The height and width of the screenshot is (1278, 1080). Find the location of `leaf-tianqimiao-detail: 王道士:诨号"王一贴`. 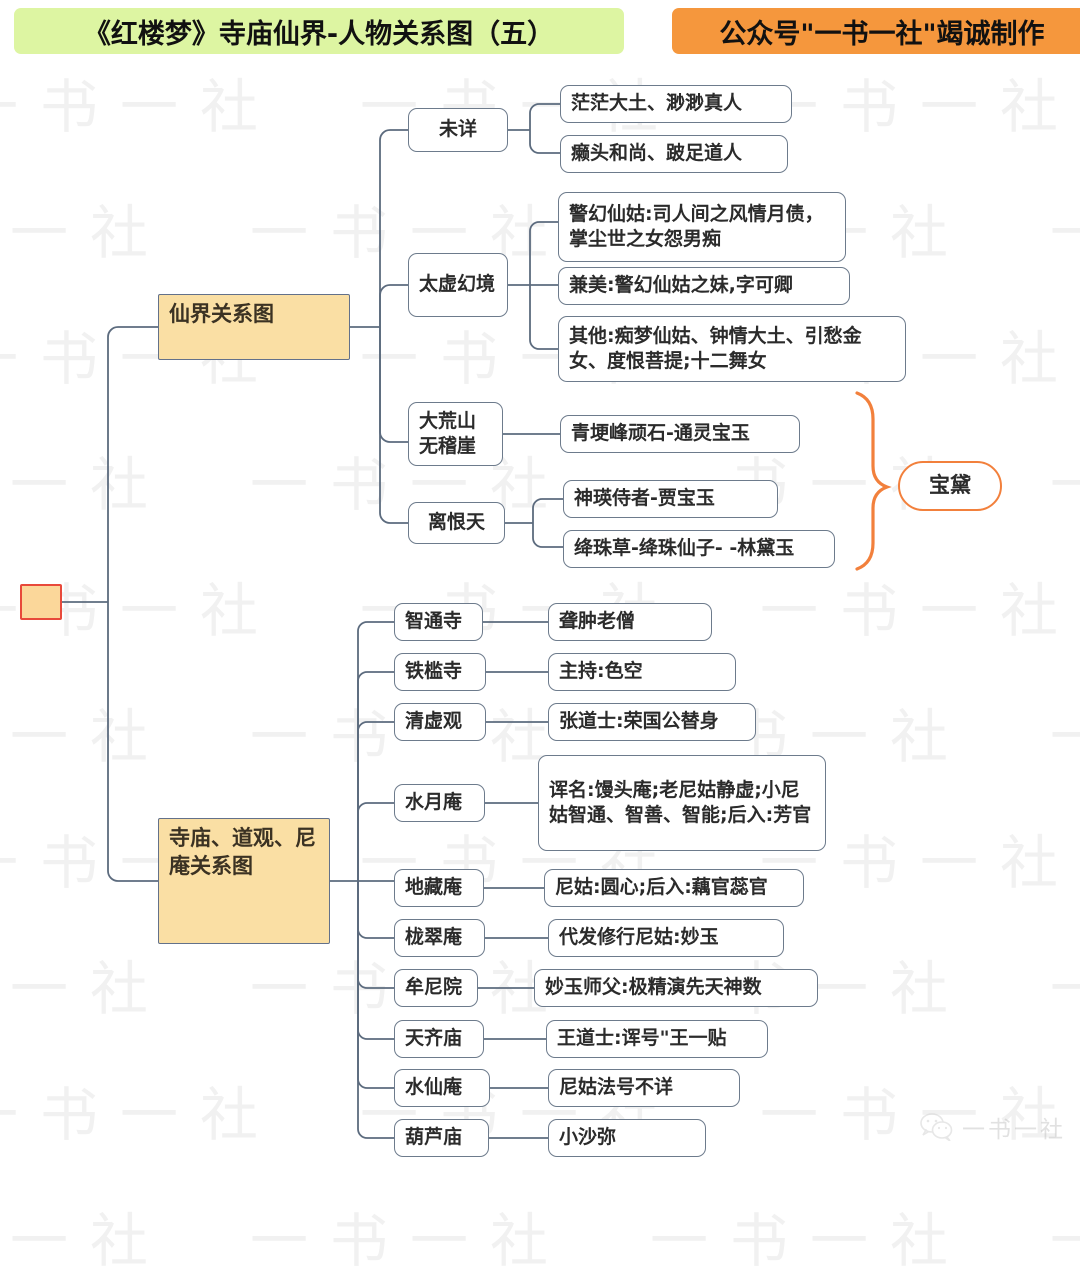

leaf-tianqimiao-detail: 王道士:诨号"王一贴 is located at coordinates (657, 1039).